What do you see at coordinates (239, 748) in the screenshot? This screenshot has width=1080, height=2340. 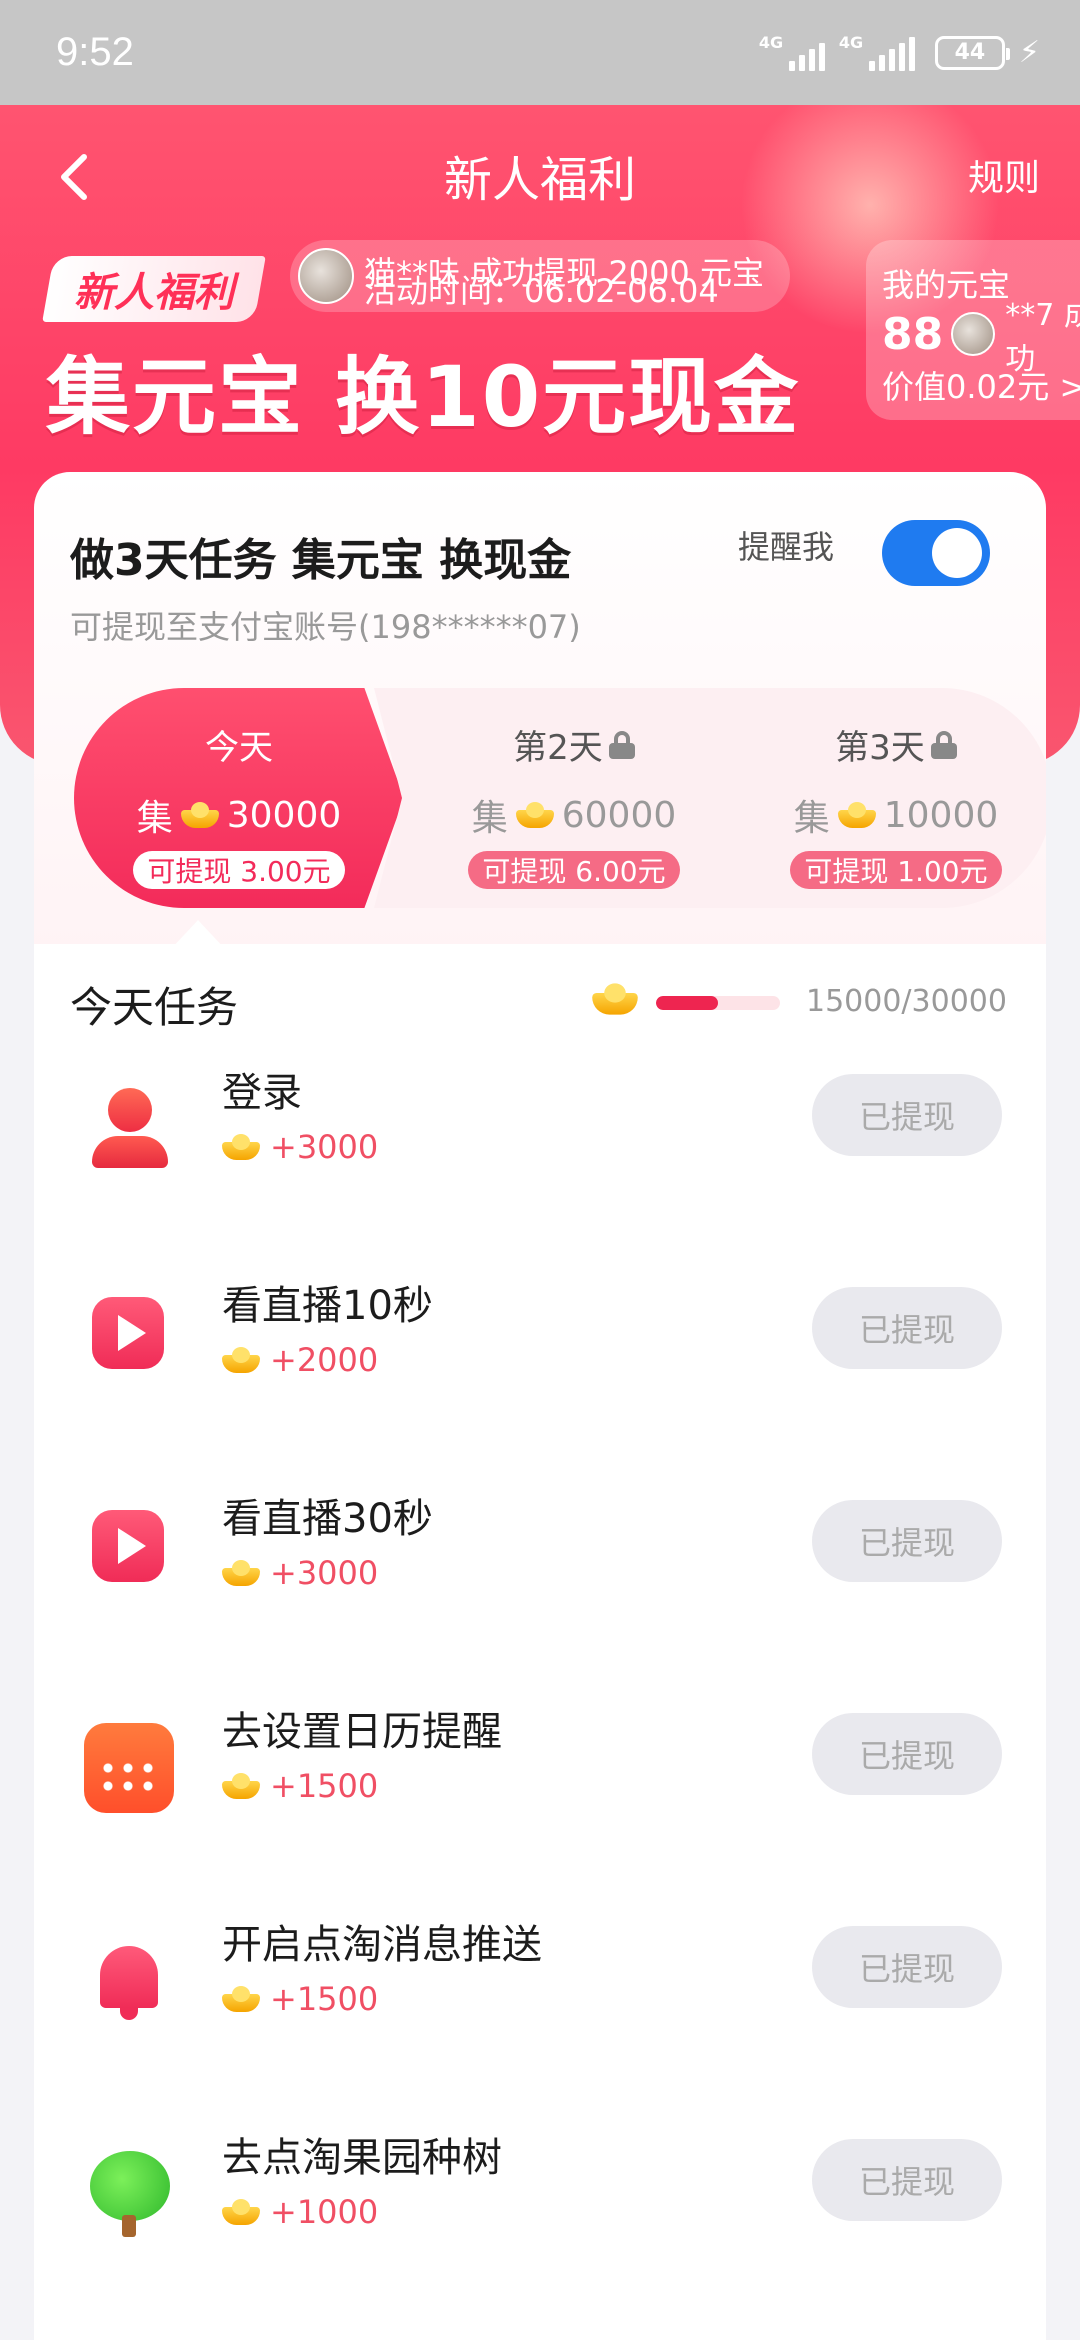 I see `day-label: 今天` at bounding box center [239, 748].